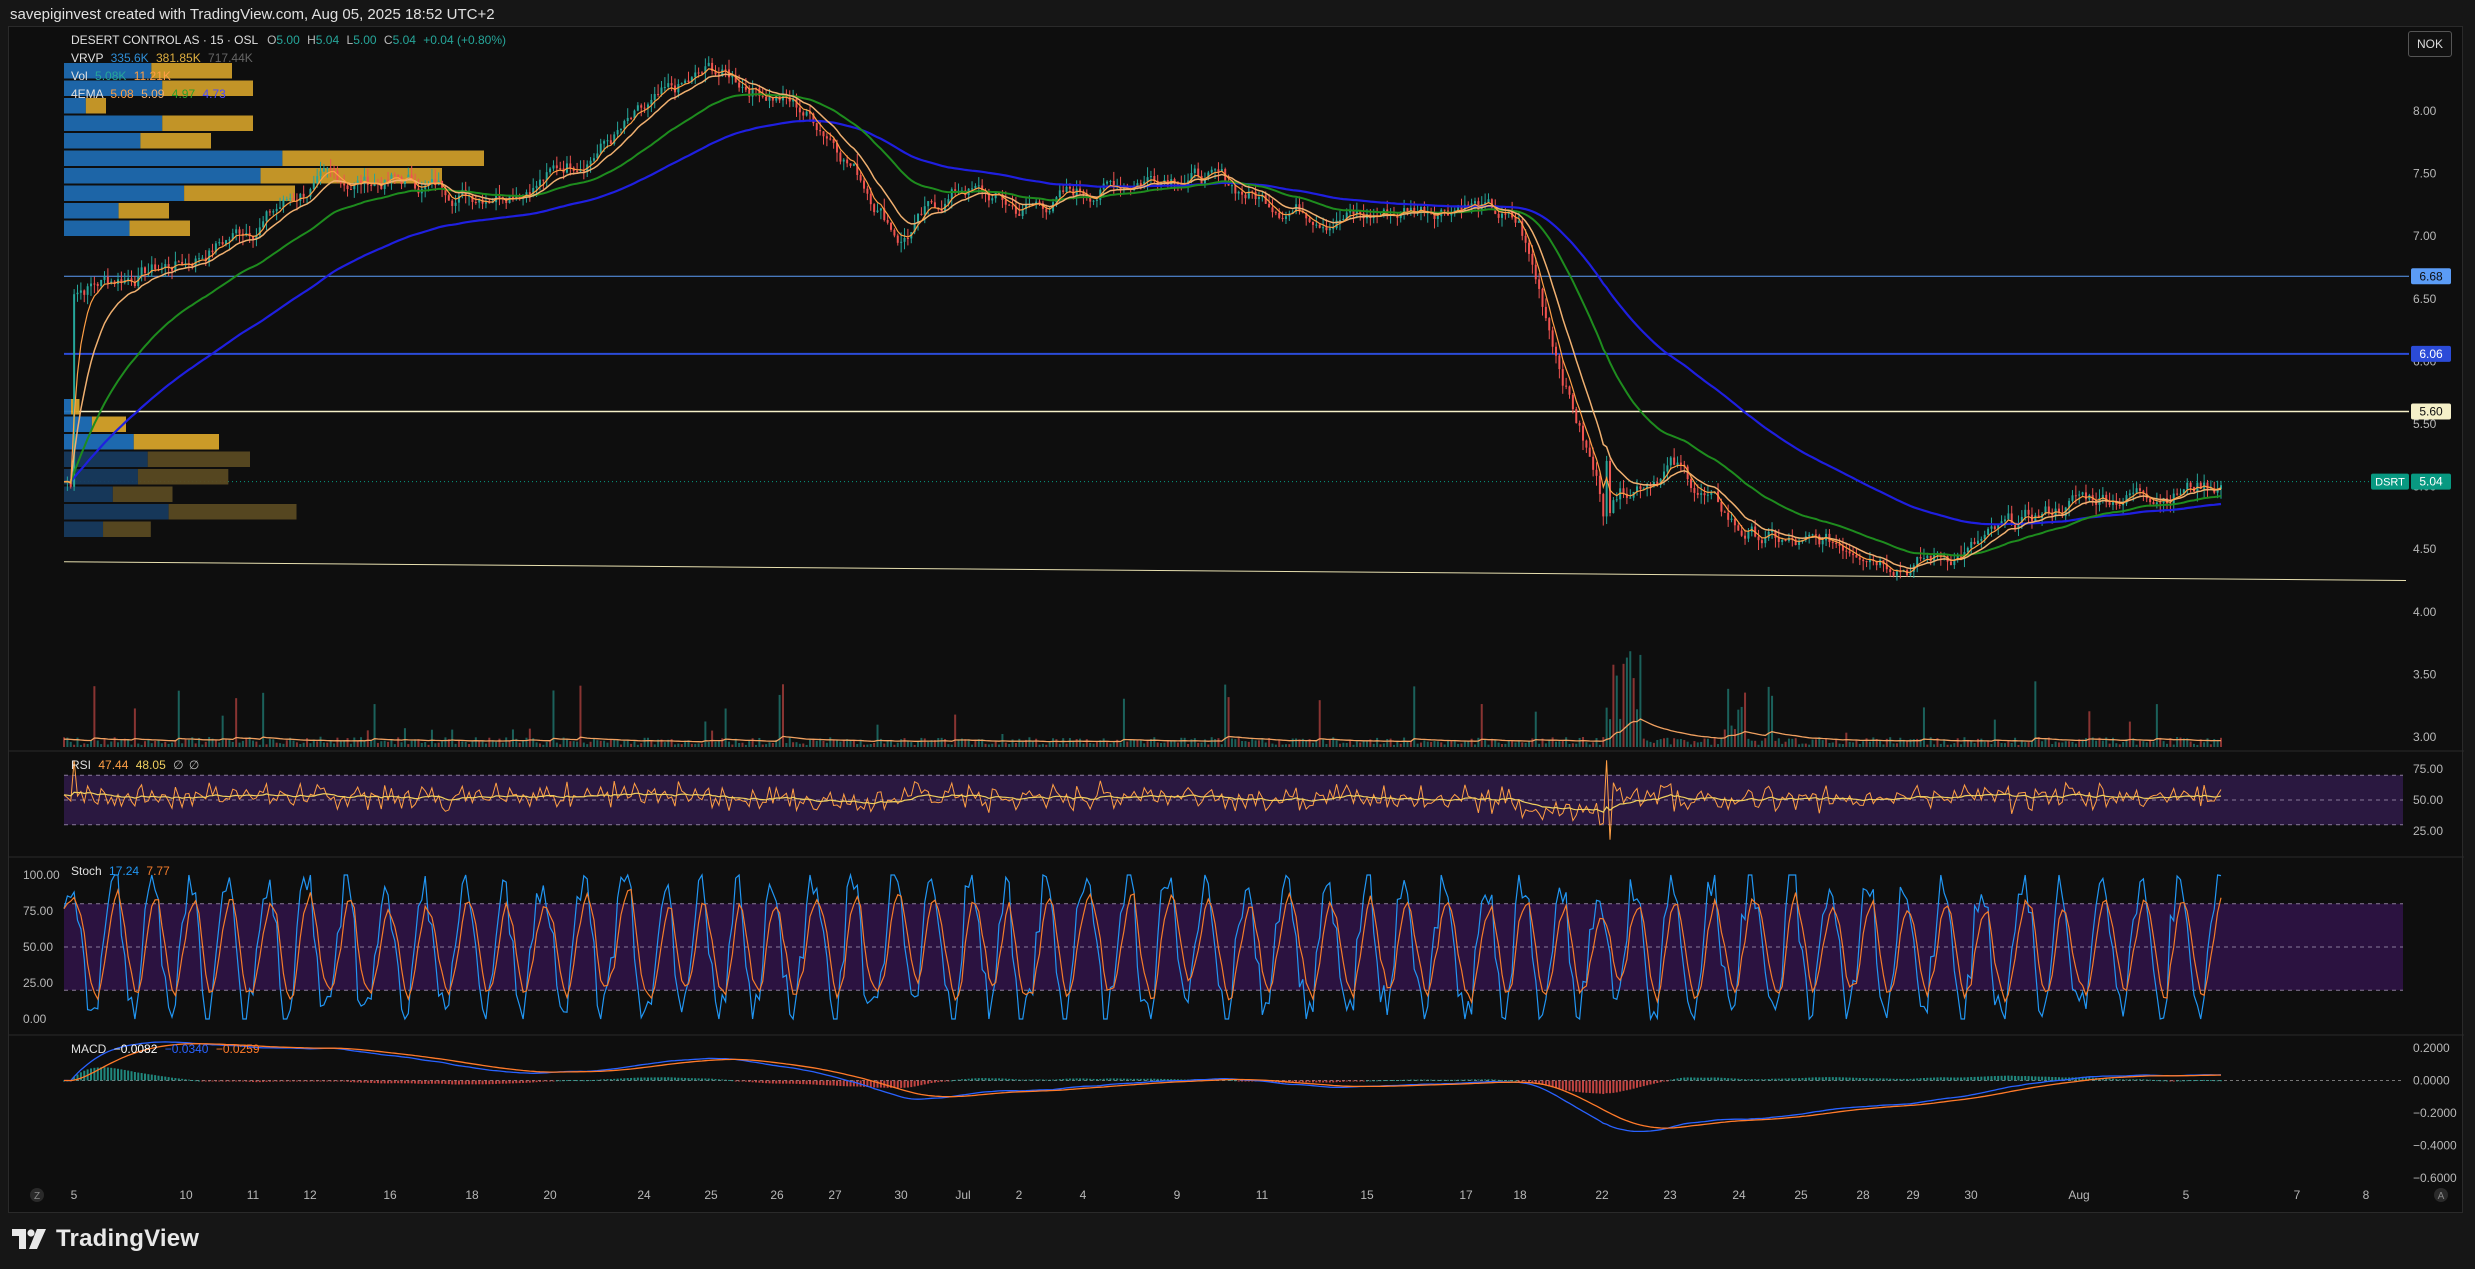 This screenshot has width=2475, height=1269. What do you see at coordinates (550, 1195) in the screenshot?
I see `x-axis-tick-label: 20` at bounding box center [550, 1195].